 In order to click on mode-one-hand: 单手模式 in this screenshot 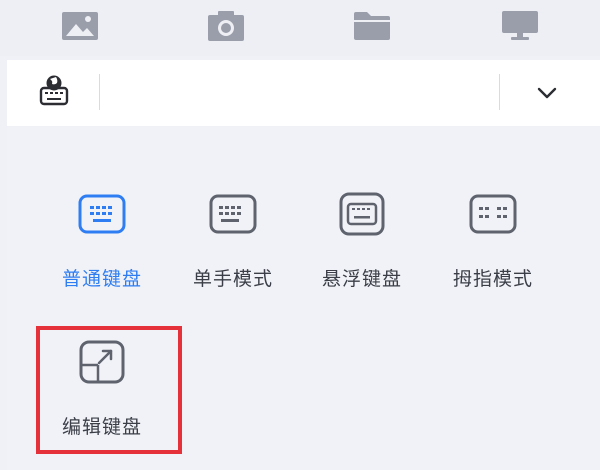, I will do `click(228, 252)`.